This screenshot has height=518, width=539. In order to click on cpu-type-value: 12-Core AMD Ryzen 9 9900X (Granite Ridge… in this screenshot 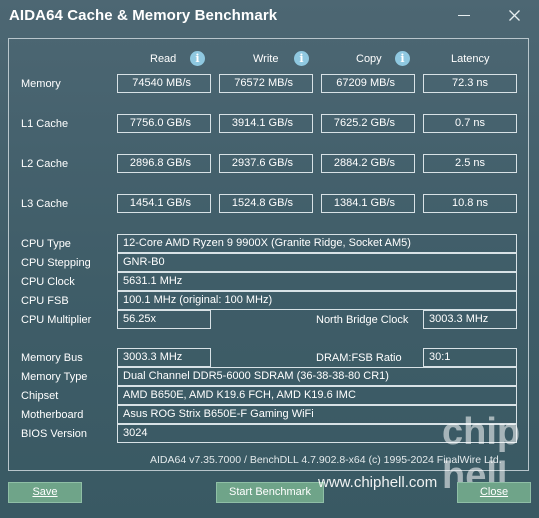, I will do `click(317, 243)`.